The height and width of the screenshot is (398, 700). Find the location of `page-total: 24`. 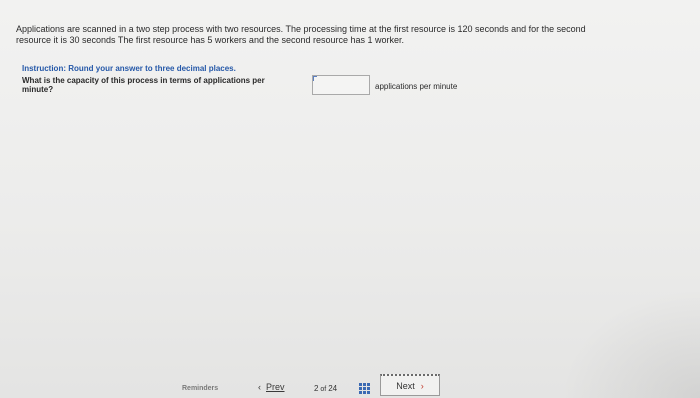

page-total: 24 is located at coordinates (333, 388).